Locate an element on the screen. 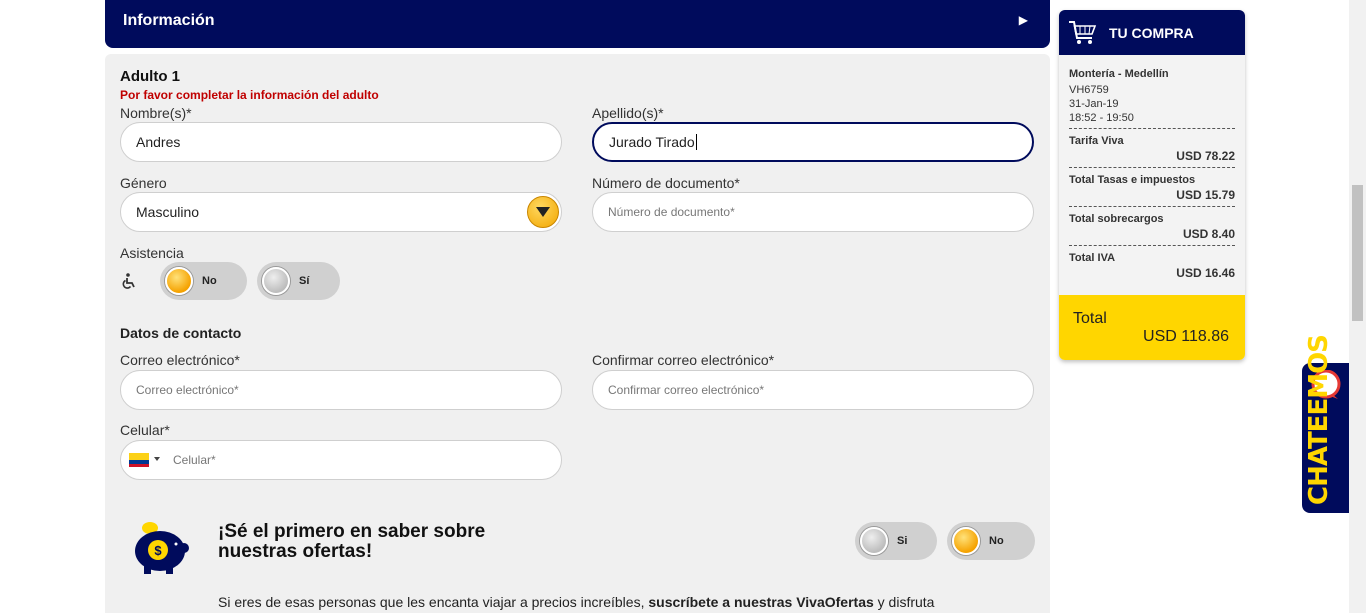 Image resolution: width=1366 pixels, height=613 pixels. confirm-email-label: Confirmar correo electrónico* is located at coordinates (683, 360).